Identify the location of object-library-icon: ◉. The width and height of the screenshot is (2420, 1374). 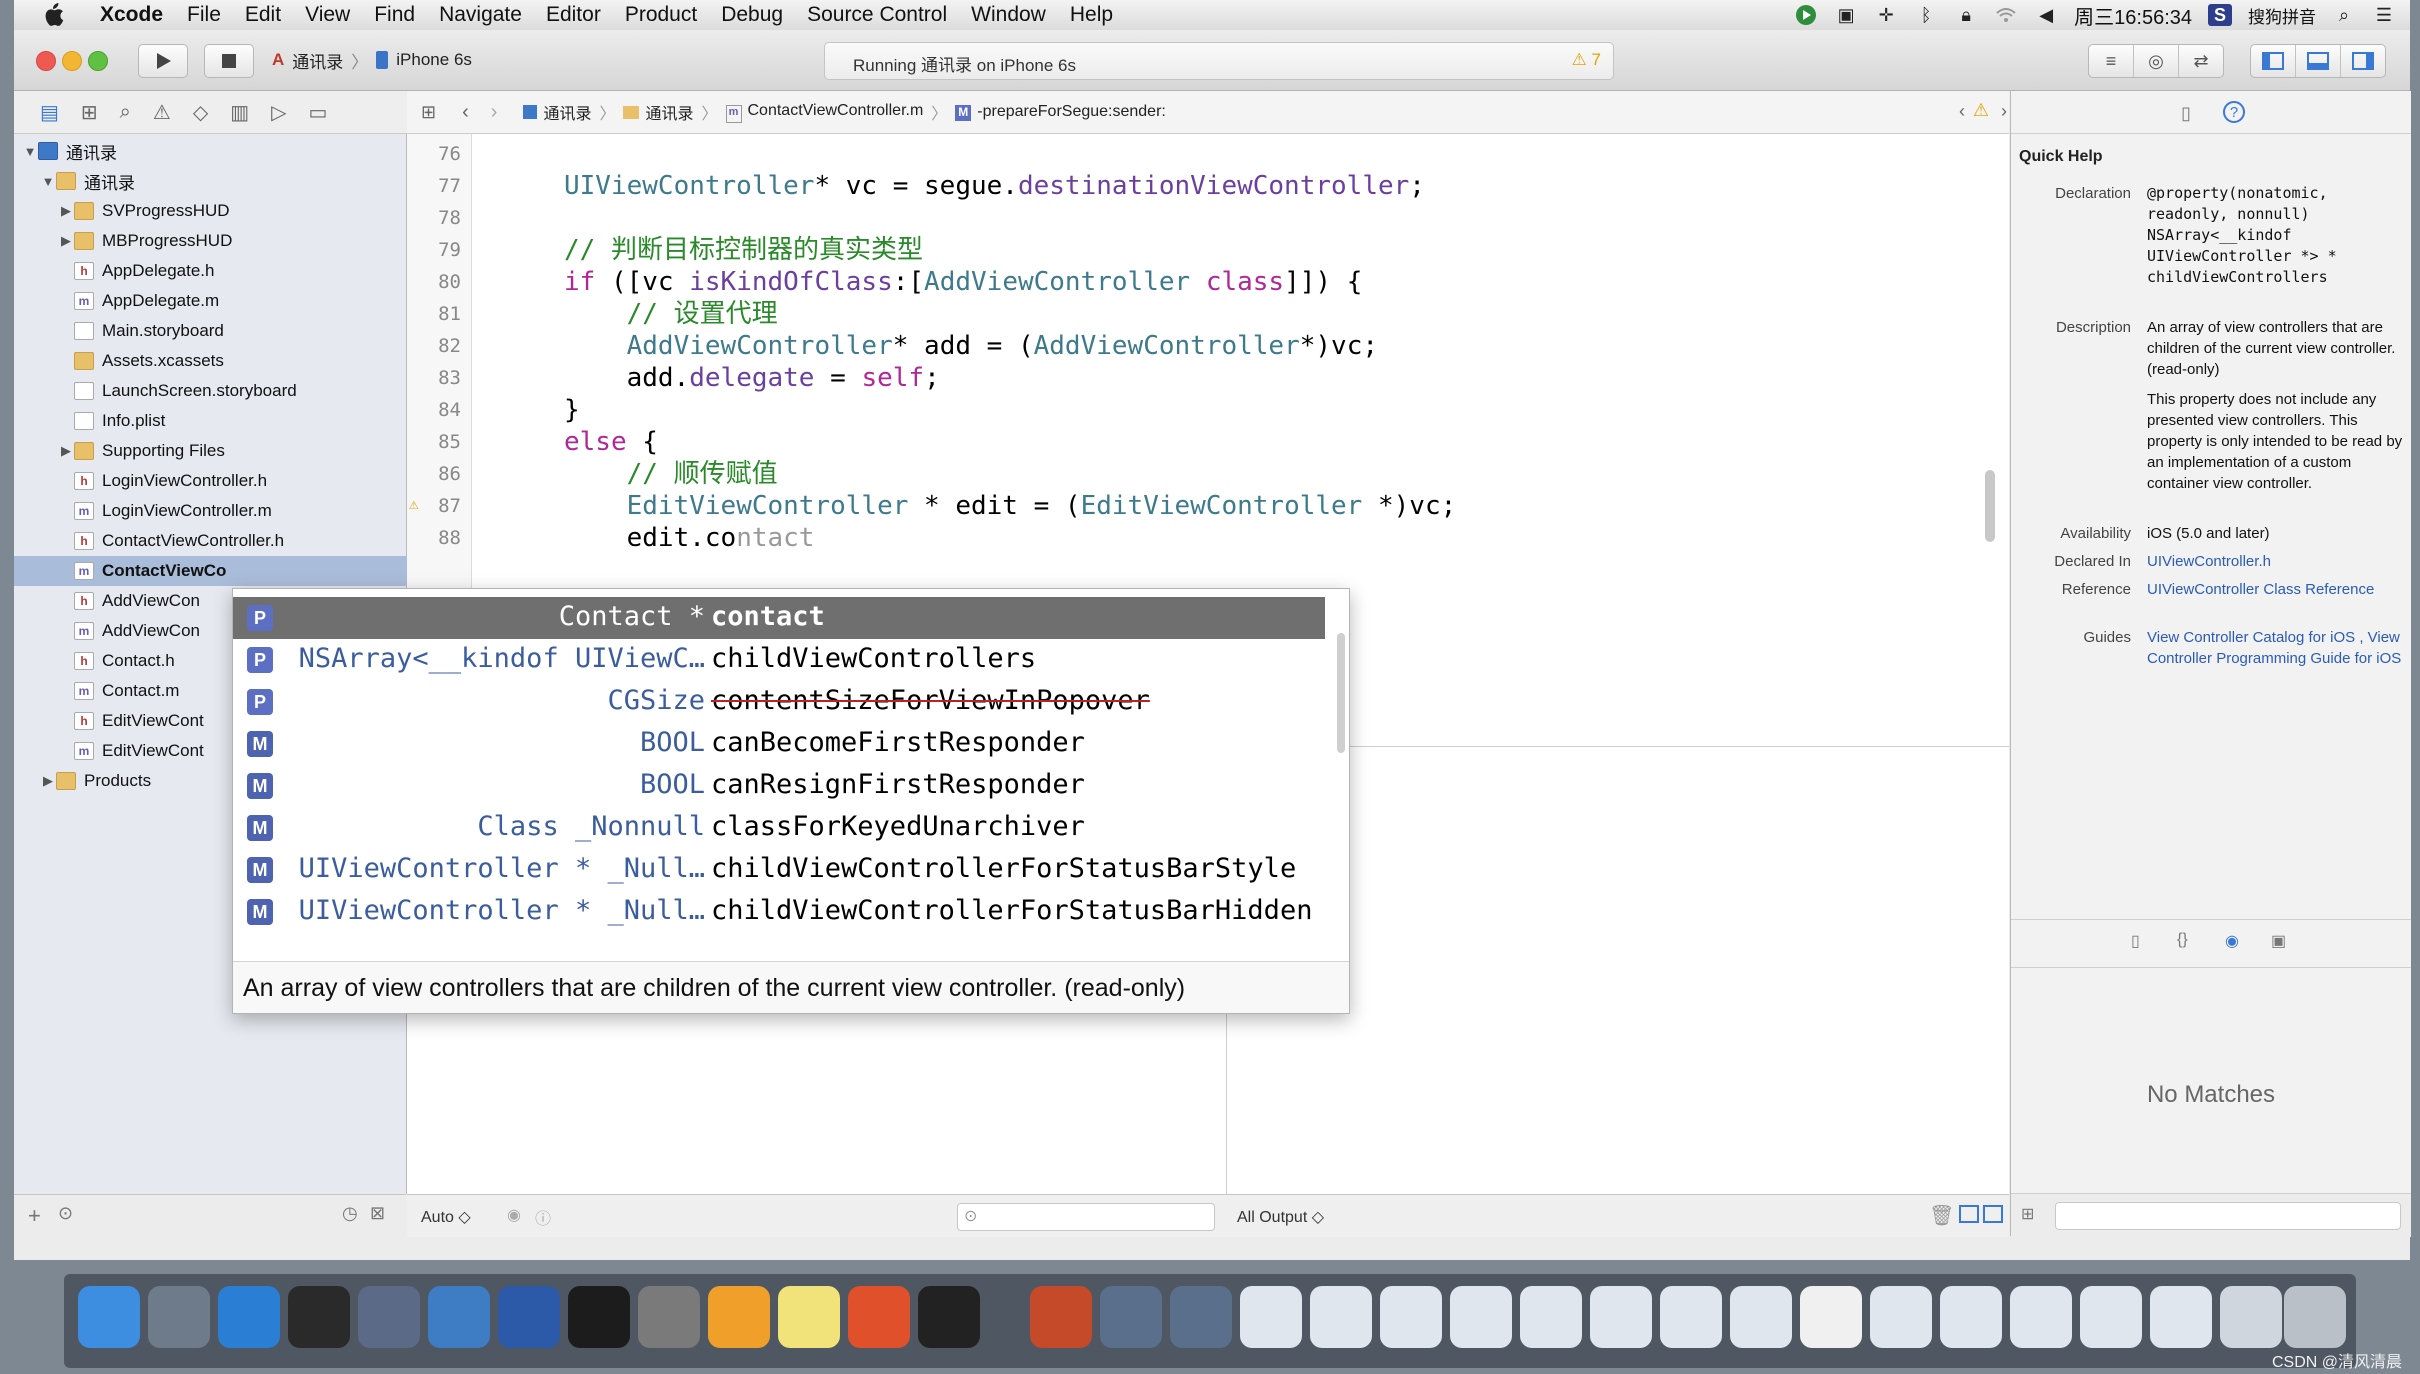
(2232, 941).